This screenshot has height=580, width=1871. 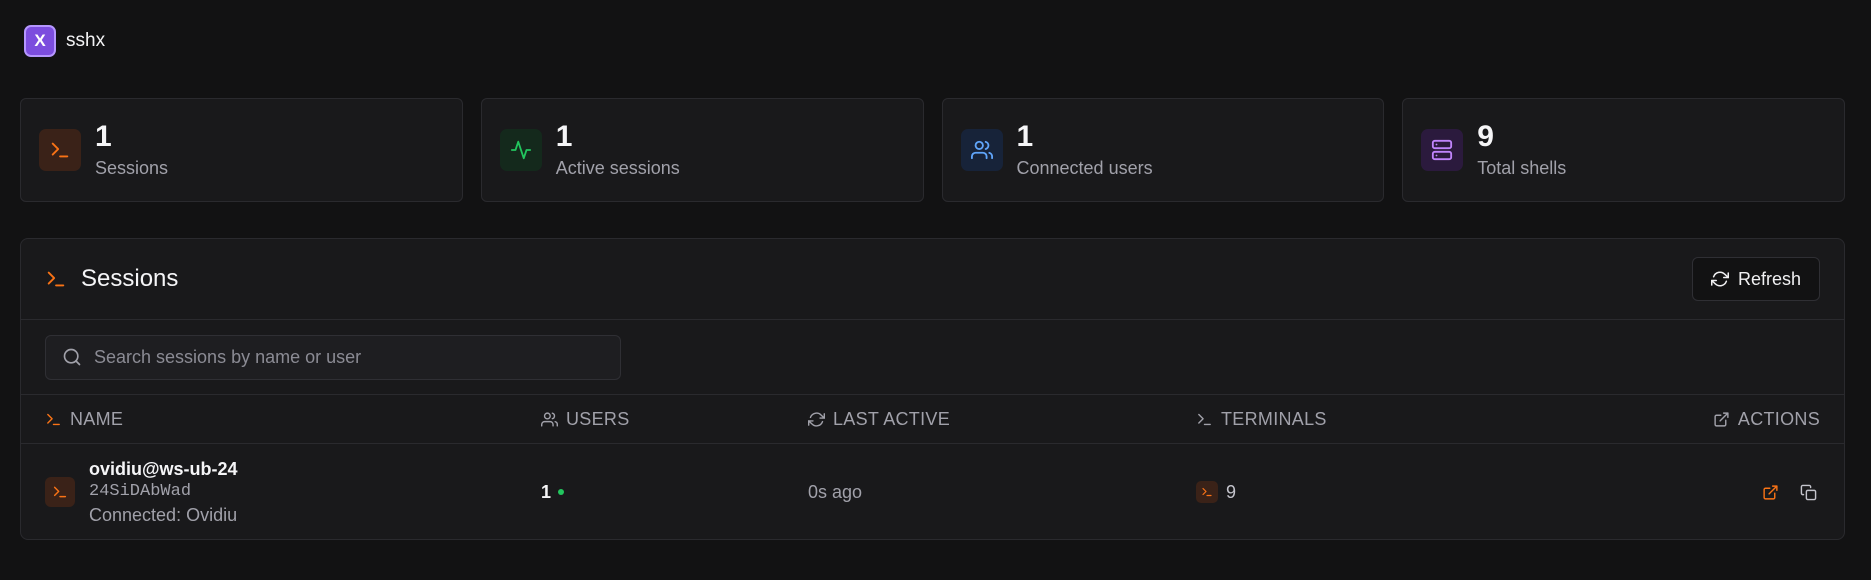 I want to click on stat-value: 9, so click(x=1485, y=136).